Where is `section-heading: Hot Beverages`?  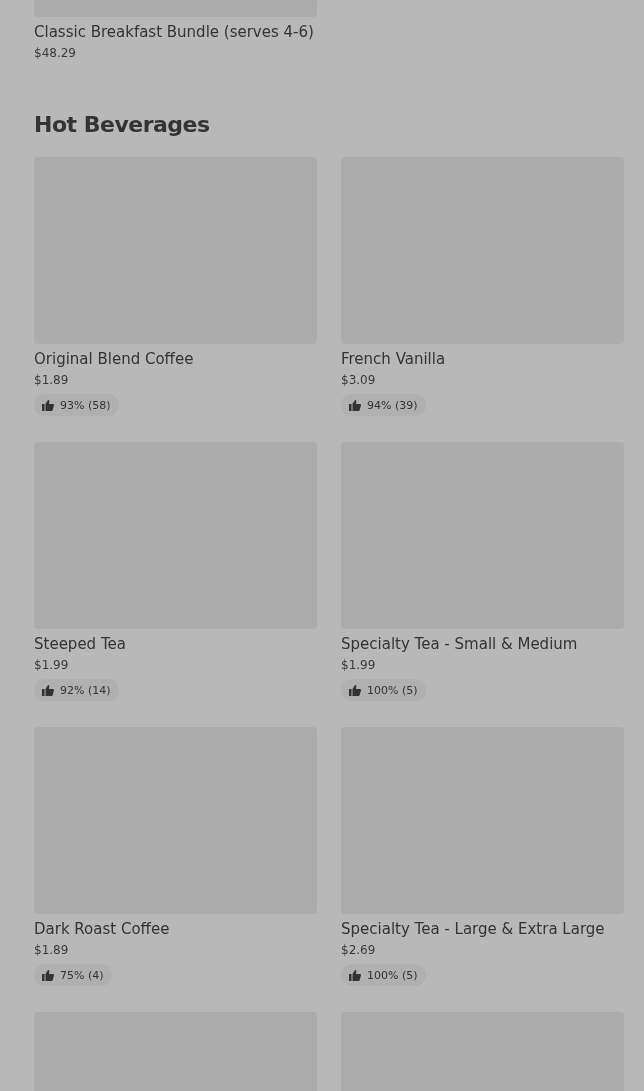 section-heading: Hot Beverages is located at coordinates (122, 125).